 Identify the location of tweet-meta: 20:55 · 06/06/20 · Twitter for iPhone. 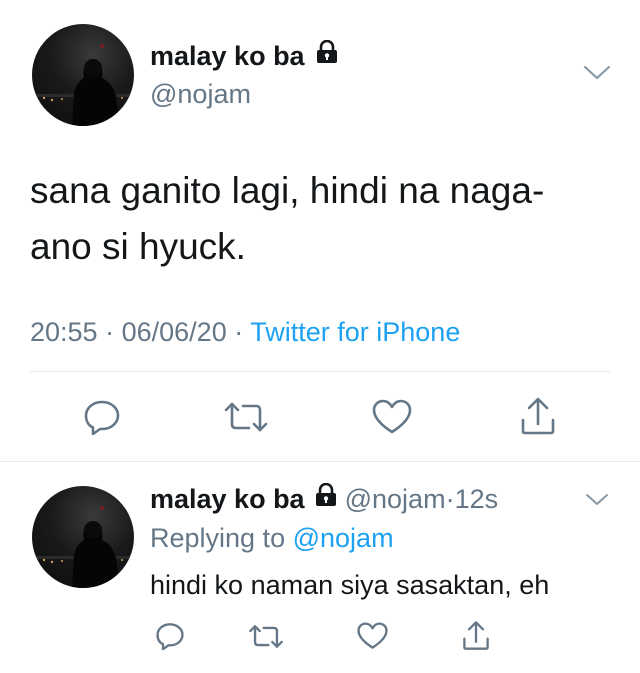
(245, 332).